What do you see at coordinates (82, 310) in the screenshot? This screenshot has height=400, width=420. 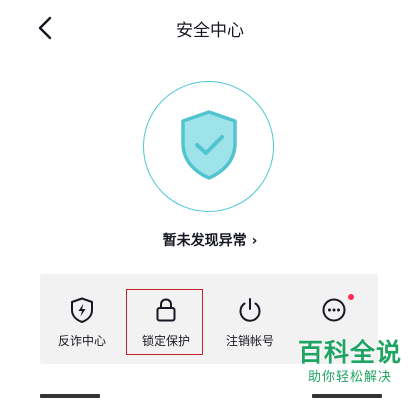 I see `shield-lightning-icon` at bounding box center [82, 310].